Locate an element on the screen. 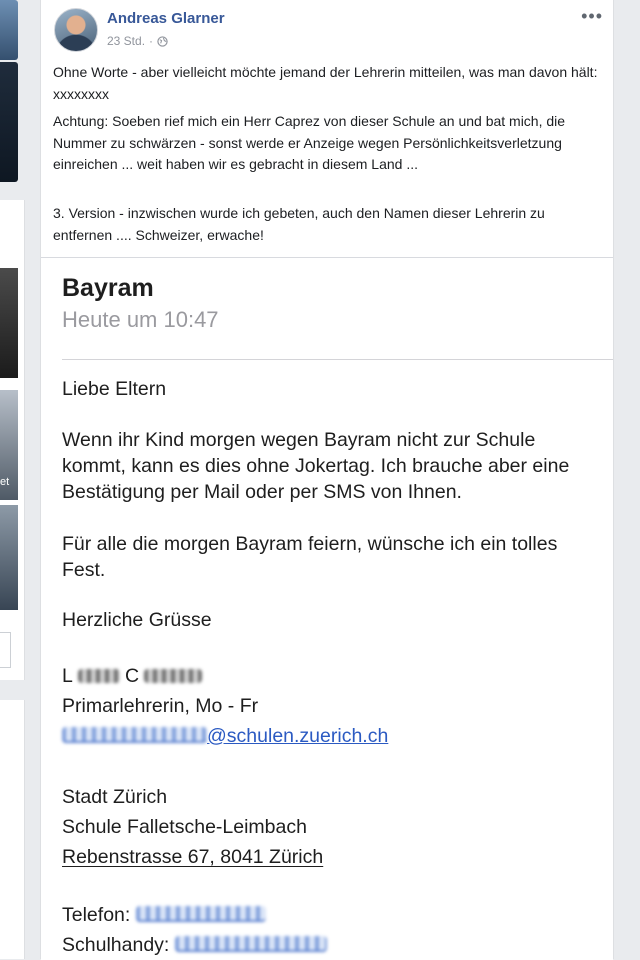 The width and height of the screenshot is (640, 960). signature-email: @schulen.zuerich.ch is located at coordinates (225, 736).